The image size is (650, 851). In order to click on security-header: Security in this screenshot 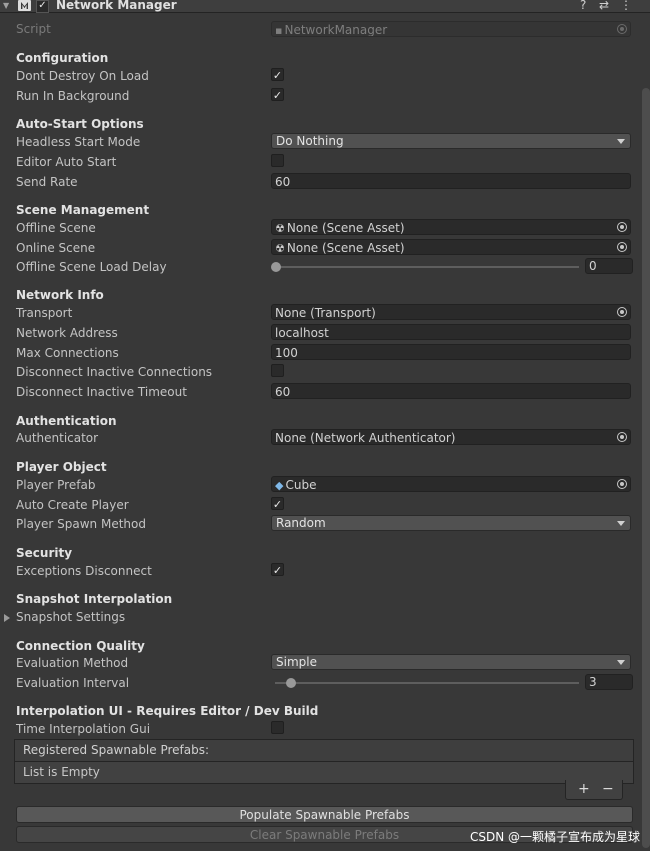, I will do `click(44, 553)`.